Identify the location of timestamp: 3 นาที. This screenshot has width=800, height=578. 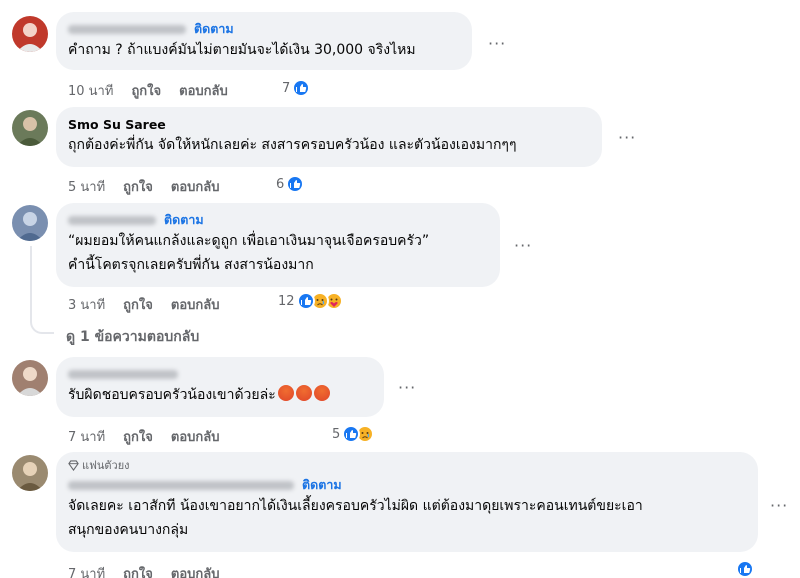
(86, 304).